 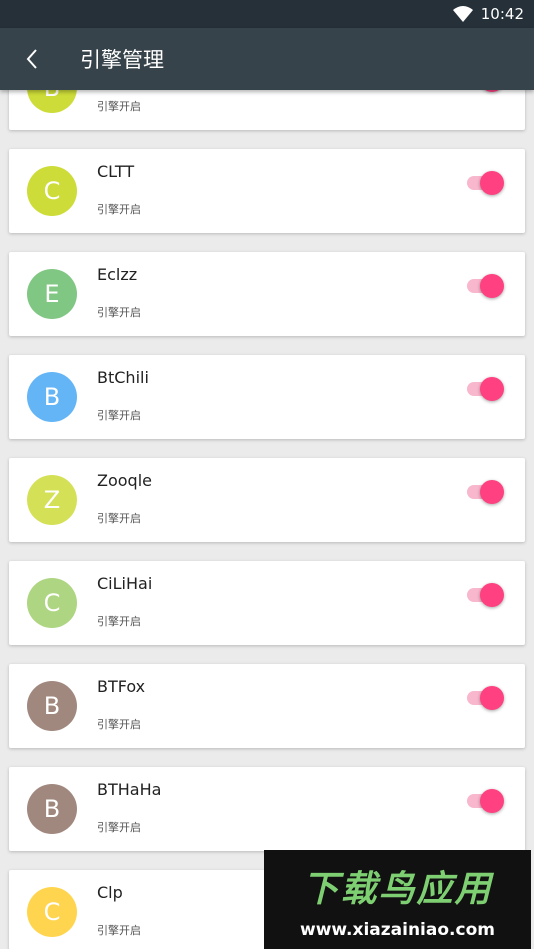 I want to click on engine-card: E Eclzz 引擎开启, so click(x=267, y=294).